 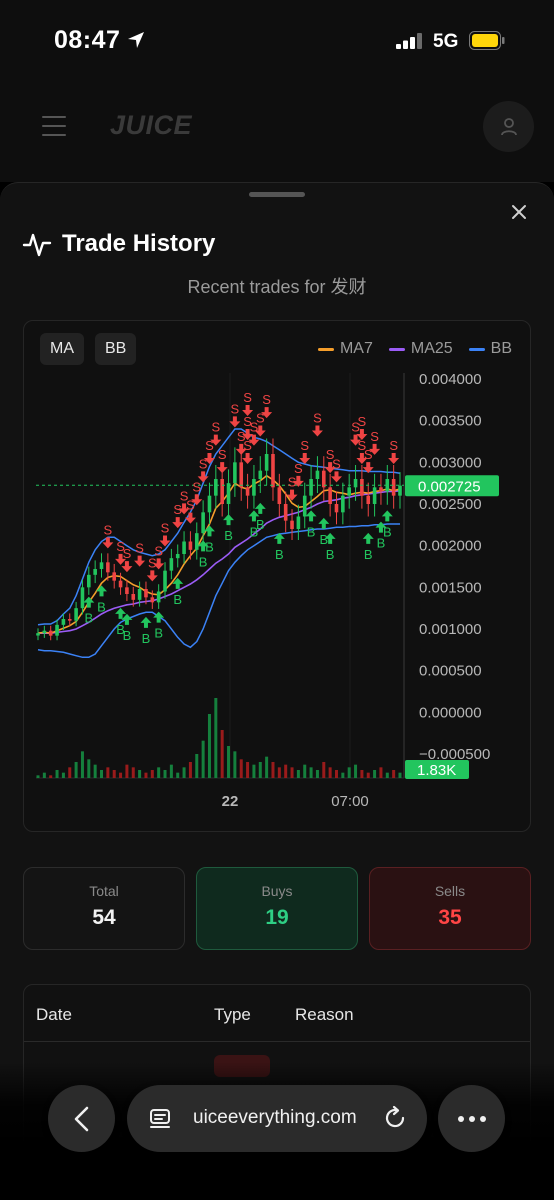 What do you see at coordinates (277, 194) in the screenshot?
I see `sheet-grabber` at bounding box center [277, 194].